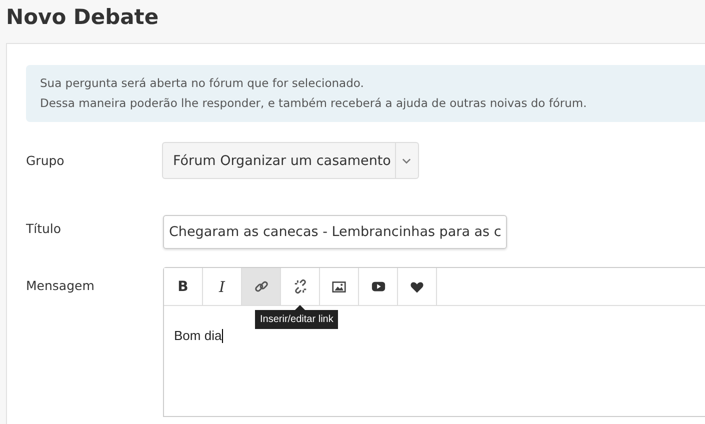 The height and width of the screenshot is (424, 705). What do you see at coordinates (198, 335) in the screenshot?
I see `message-text: Bom dia` at bounding box center [198, 335].